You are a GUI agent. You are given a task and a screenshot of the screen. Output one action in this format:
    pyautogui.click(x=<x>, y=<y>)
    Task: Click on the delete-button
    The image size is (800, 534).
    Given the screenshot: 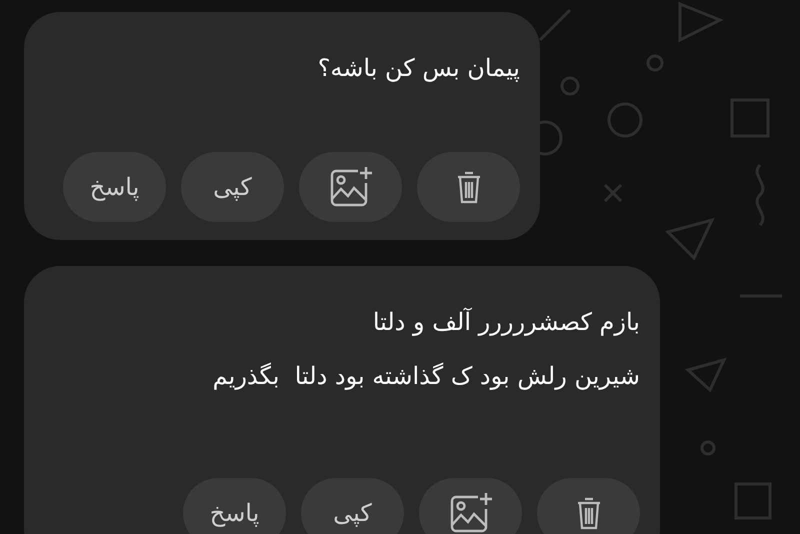 What is the action you would take?
    pyautogui.click(x=588, y=506)
    